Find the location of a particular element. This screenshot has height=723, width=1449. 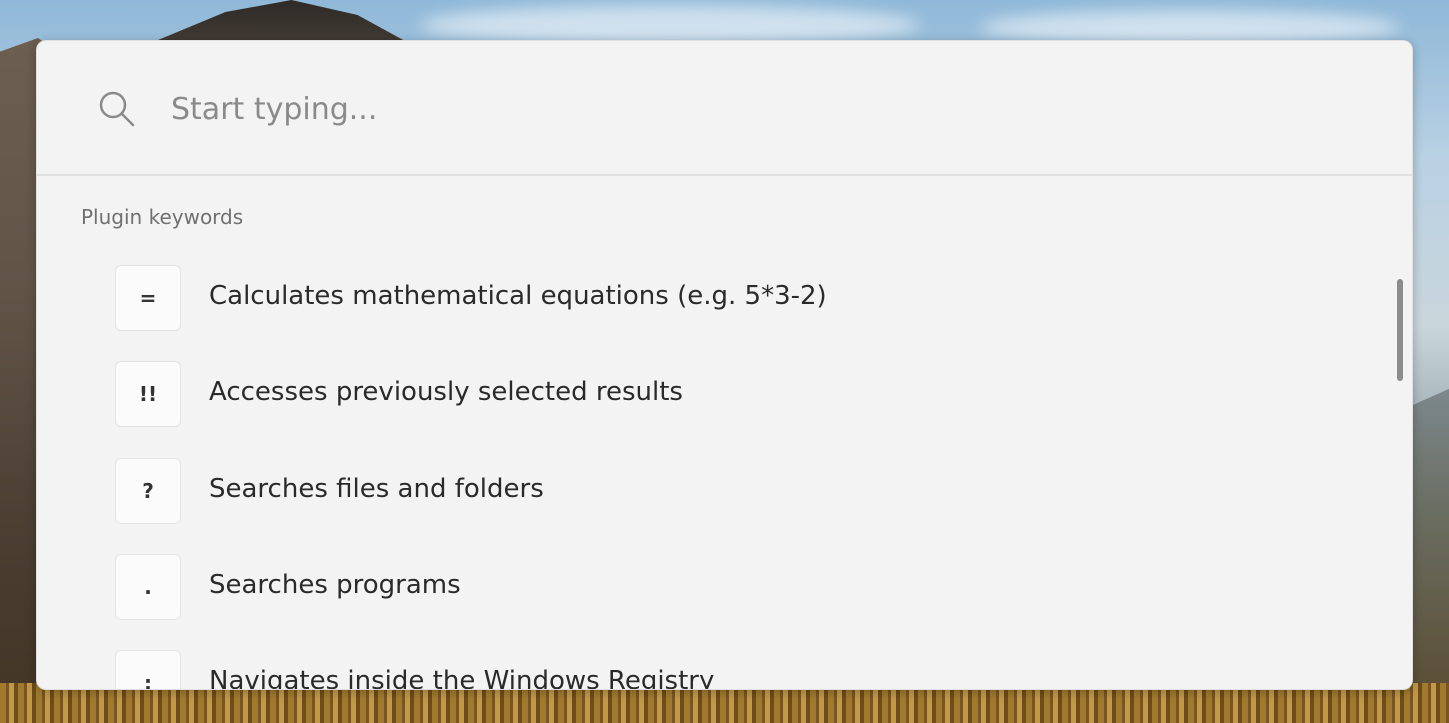

result-item-registry: : Navigates inside the Windows Registry is located at coordinates (707, 663).